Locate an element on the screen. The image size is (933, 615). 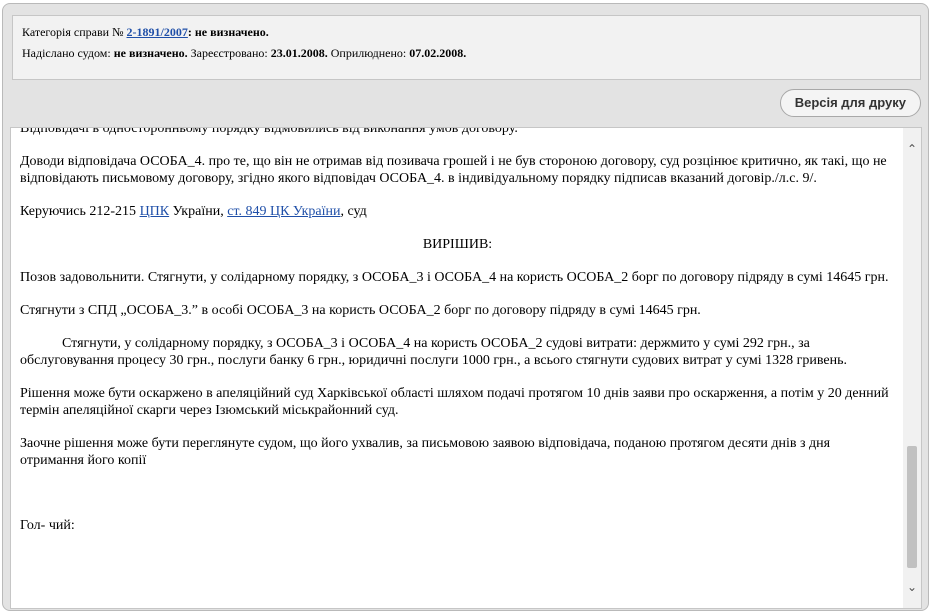
print-version-button: Версія для друку is located at coordinates (850, 103).